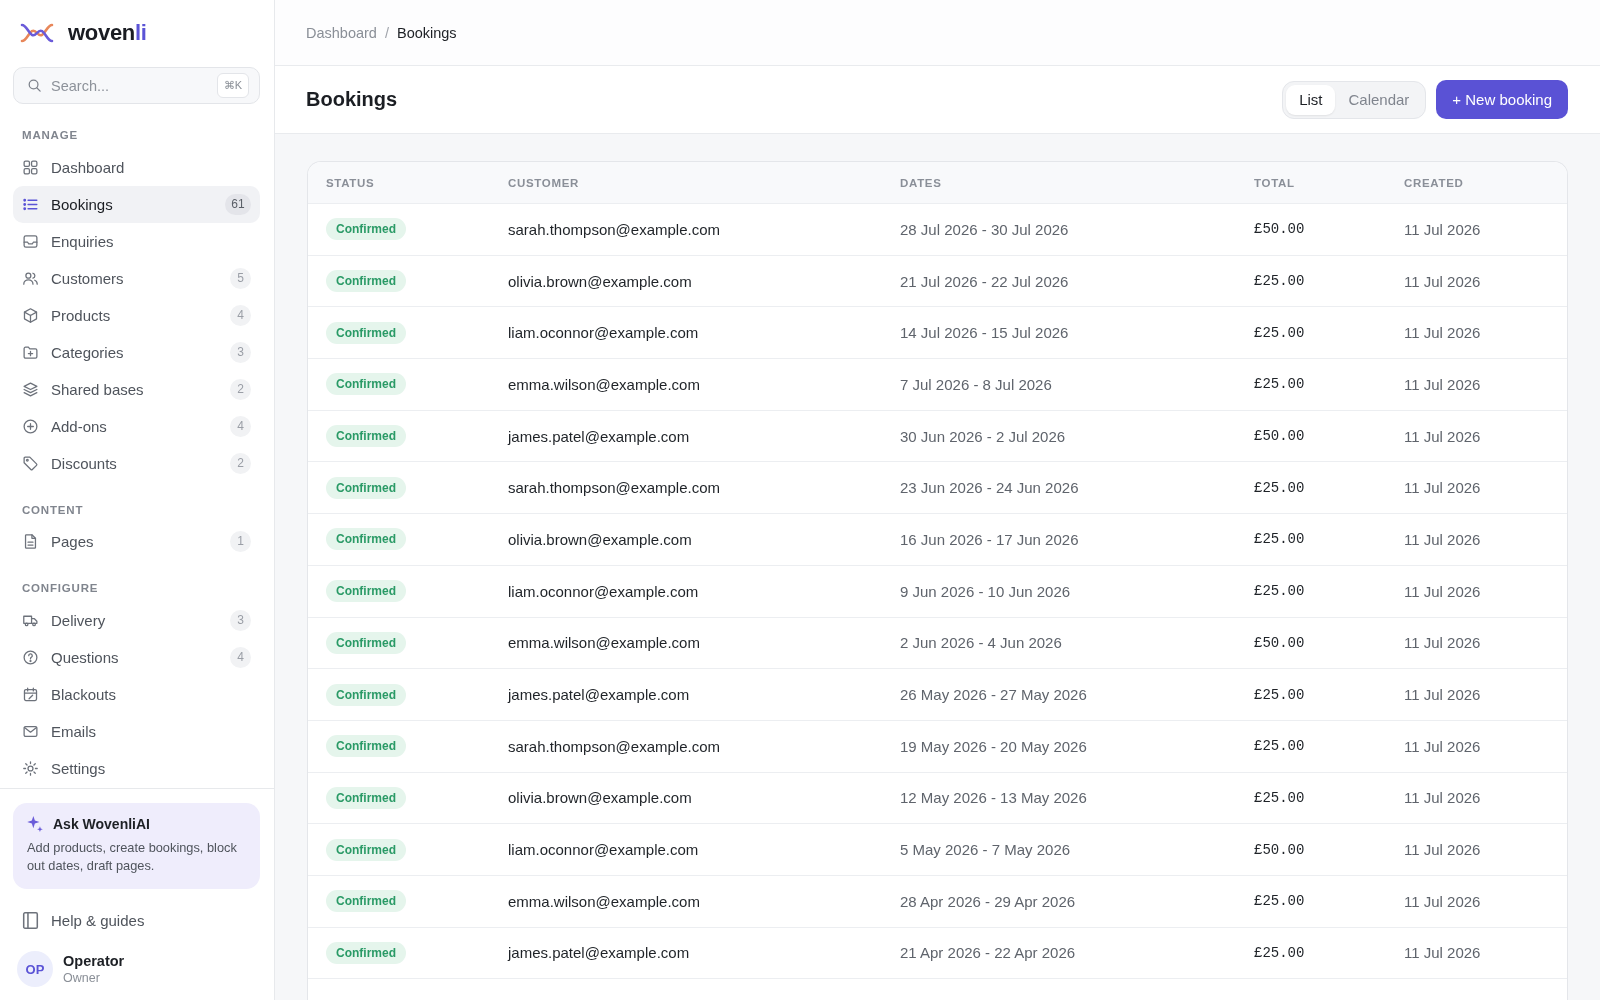 Image resolution: width=1600 pixels, height=1000 pixels. What do you see at coordinates (614, 488) in the screenshot?
I see `customer-email: sarah.thompson@example.com` at bounding box center [614, 488].